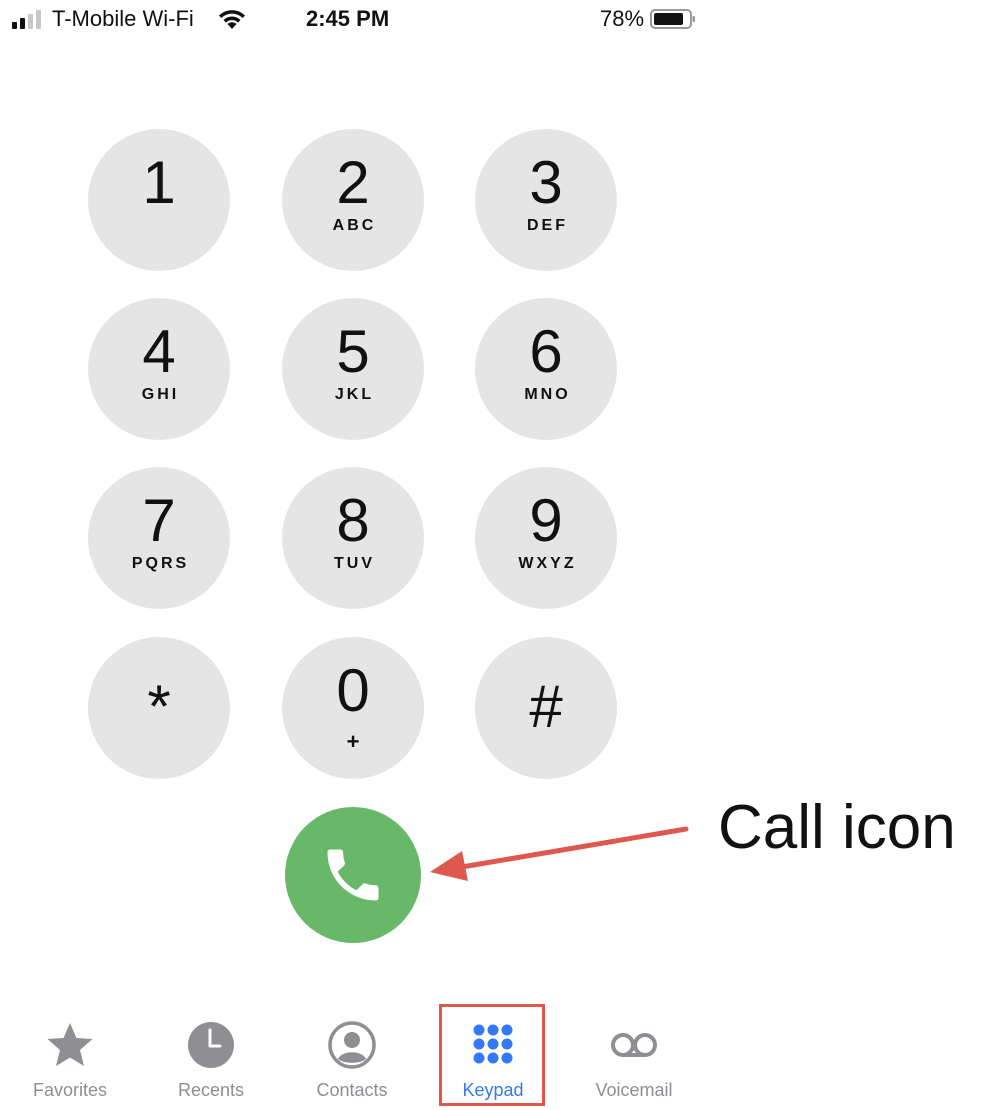 The width and height of the screenshot is (984, 1110). I want to click on tab-recents: Recents, so click(211, 1063).